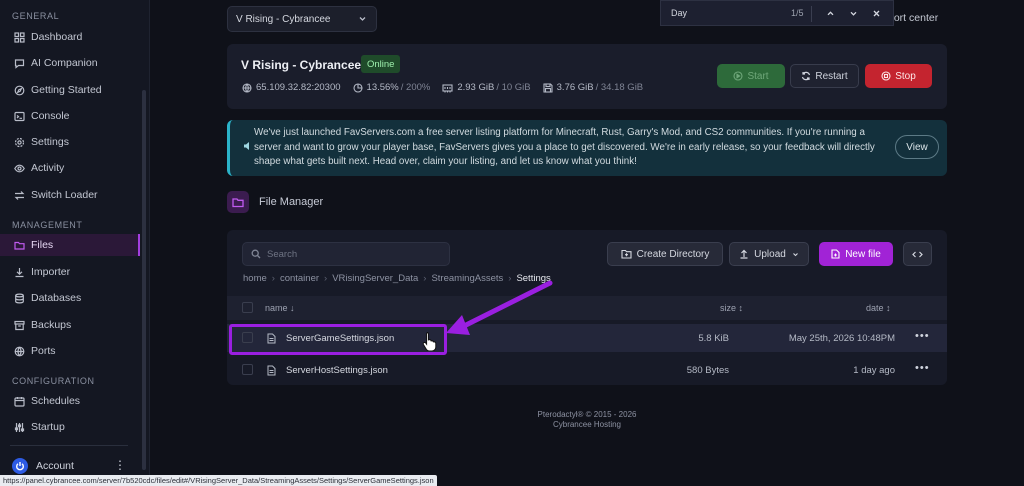  What do you see at coordinates (19, 401) in the screenshot?
I see `calendar-icon` at bounding box center [19, 401].